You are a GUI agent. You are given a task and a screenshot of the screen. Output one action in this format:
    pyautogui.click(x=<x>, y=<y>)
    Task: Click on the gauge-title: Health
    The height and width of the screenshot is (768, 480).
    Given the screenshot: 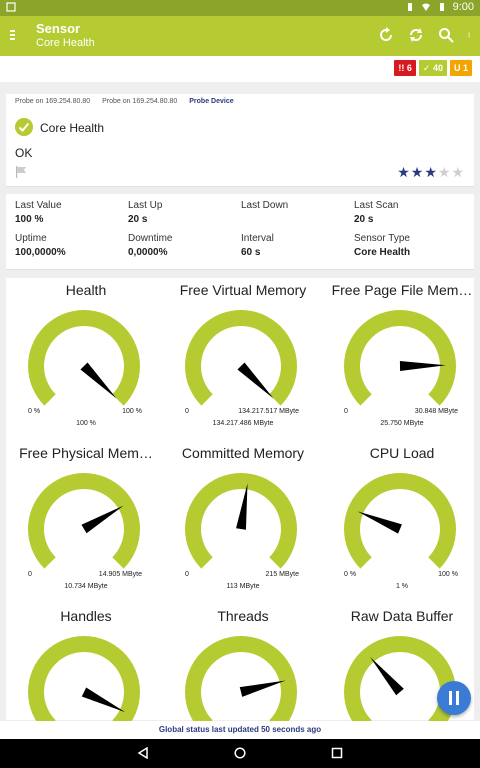 What is the action you would take?
    pyautogui.click(x=86, y=290)
    